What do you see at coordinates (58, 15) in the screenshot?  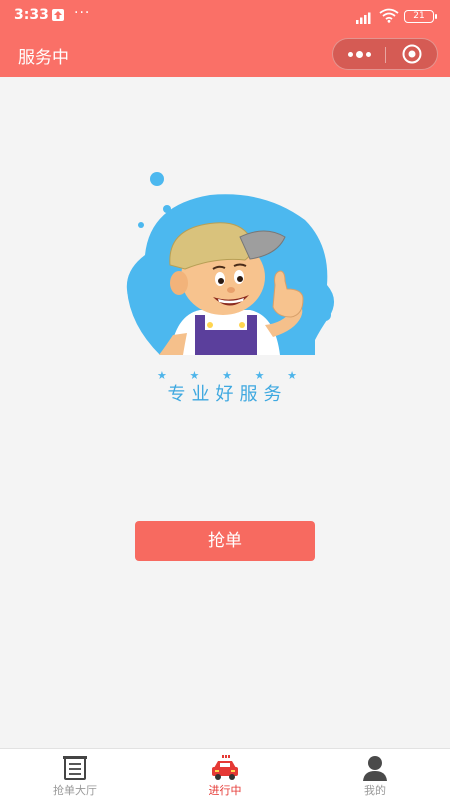 I see `upload-arrow-icon` at bounding box center [58, 15].